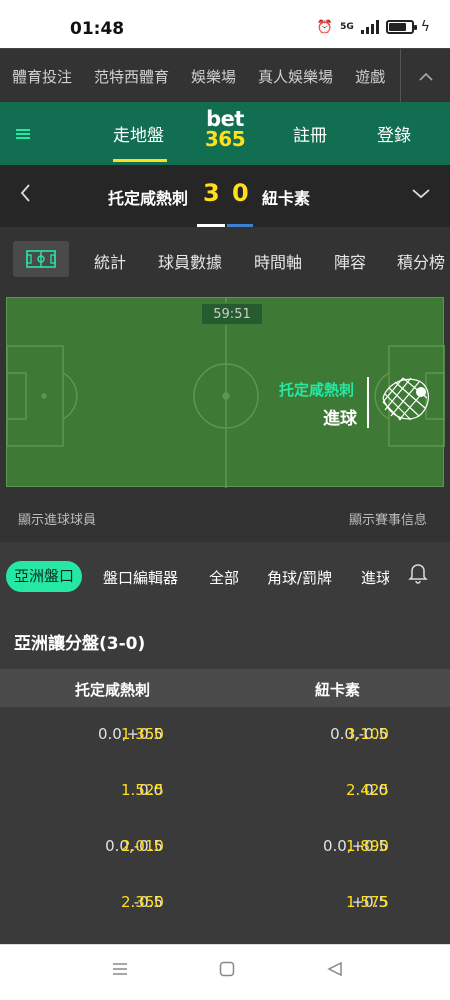 The height and width of the screenshot is (1000, 450). What do you see at coordinates (317, 390) in the screenshot?
I see `event-team: 托定咸熱刺` at bounding box center [317, 390].